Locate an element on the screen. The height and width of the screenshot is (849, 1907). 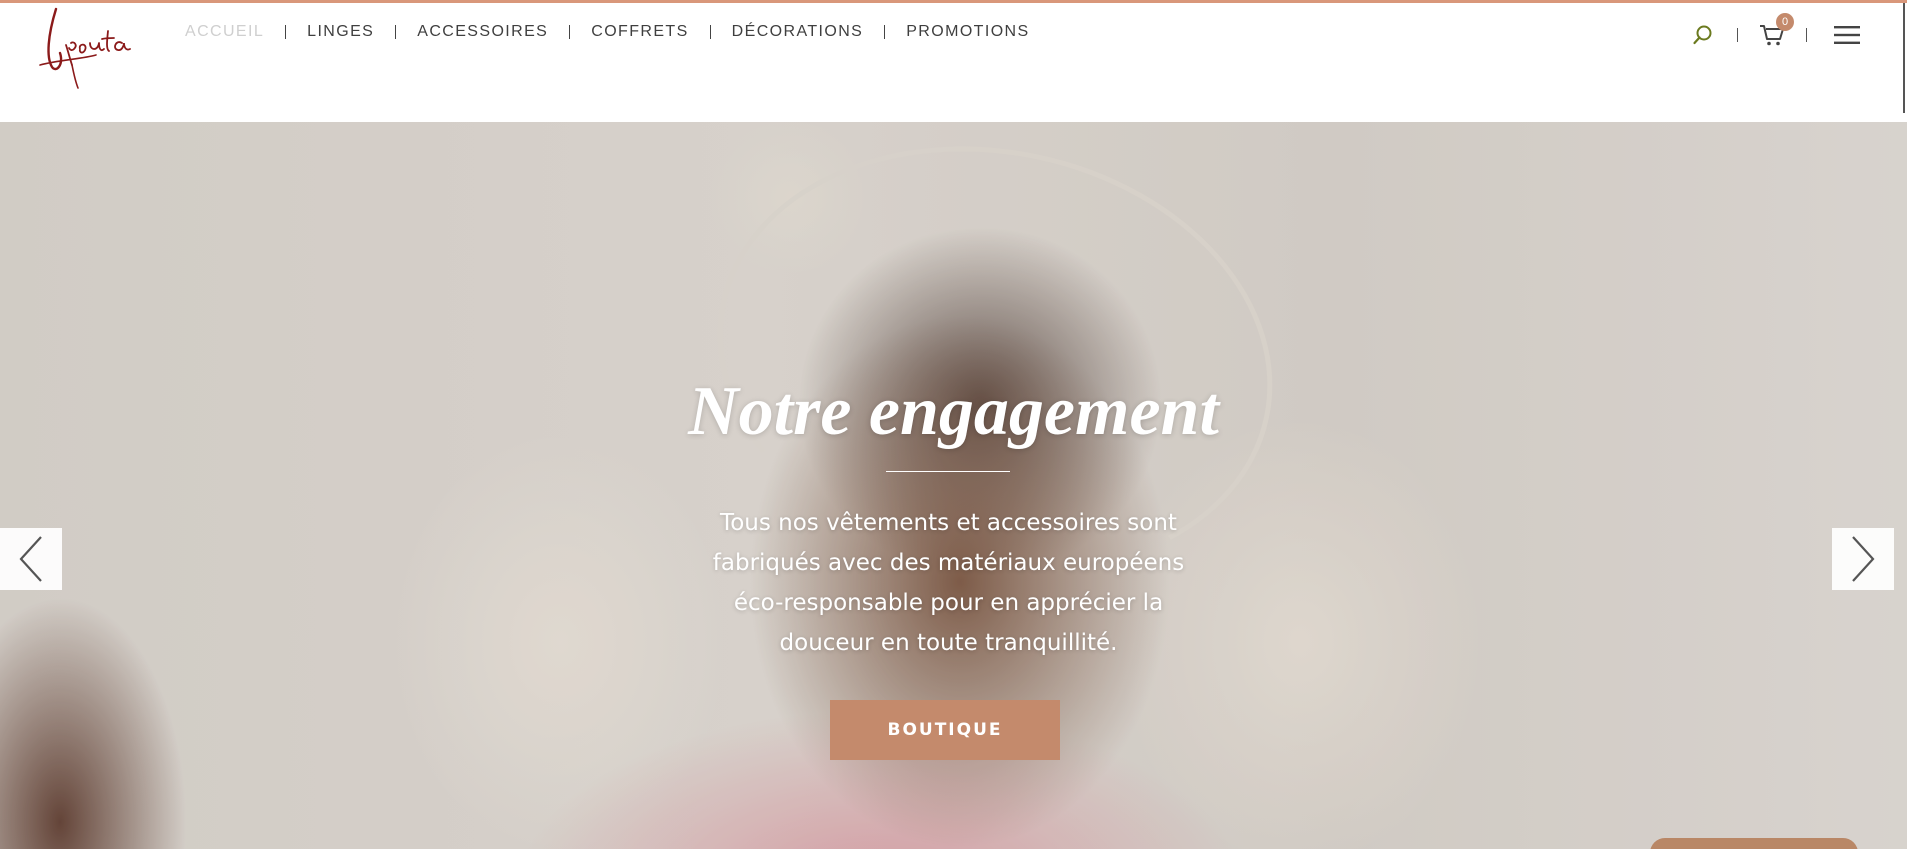
floating-widget-tab is located at coordinates (1754, 843).